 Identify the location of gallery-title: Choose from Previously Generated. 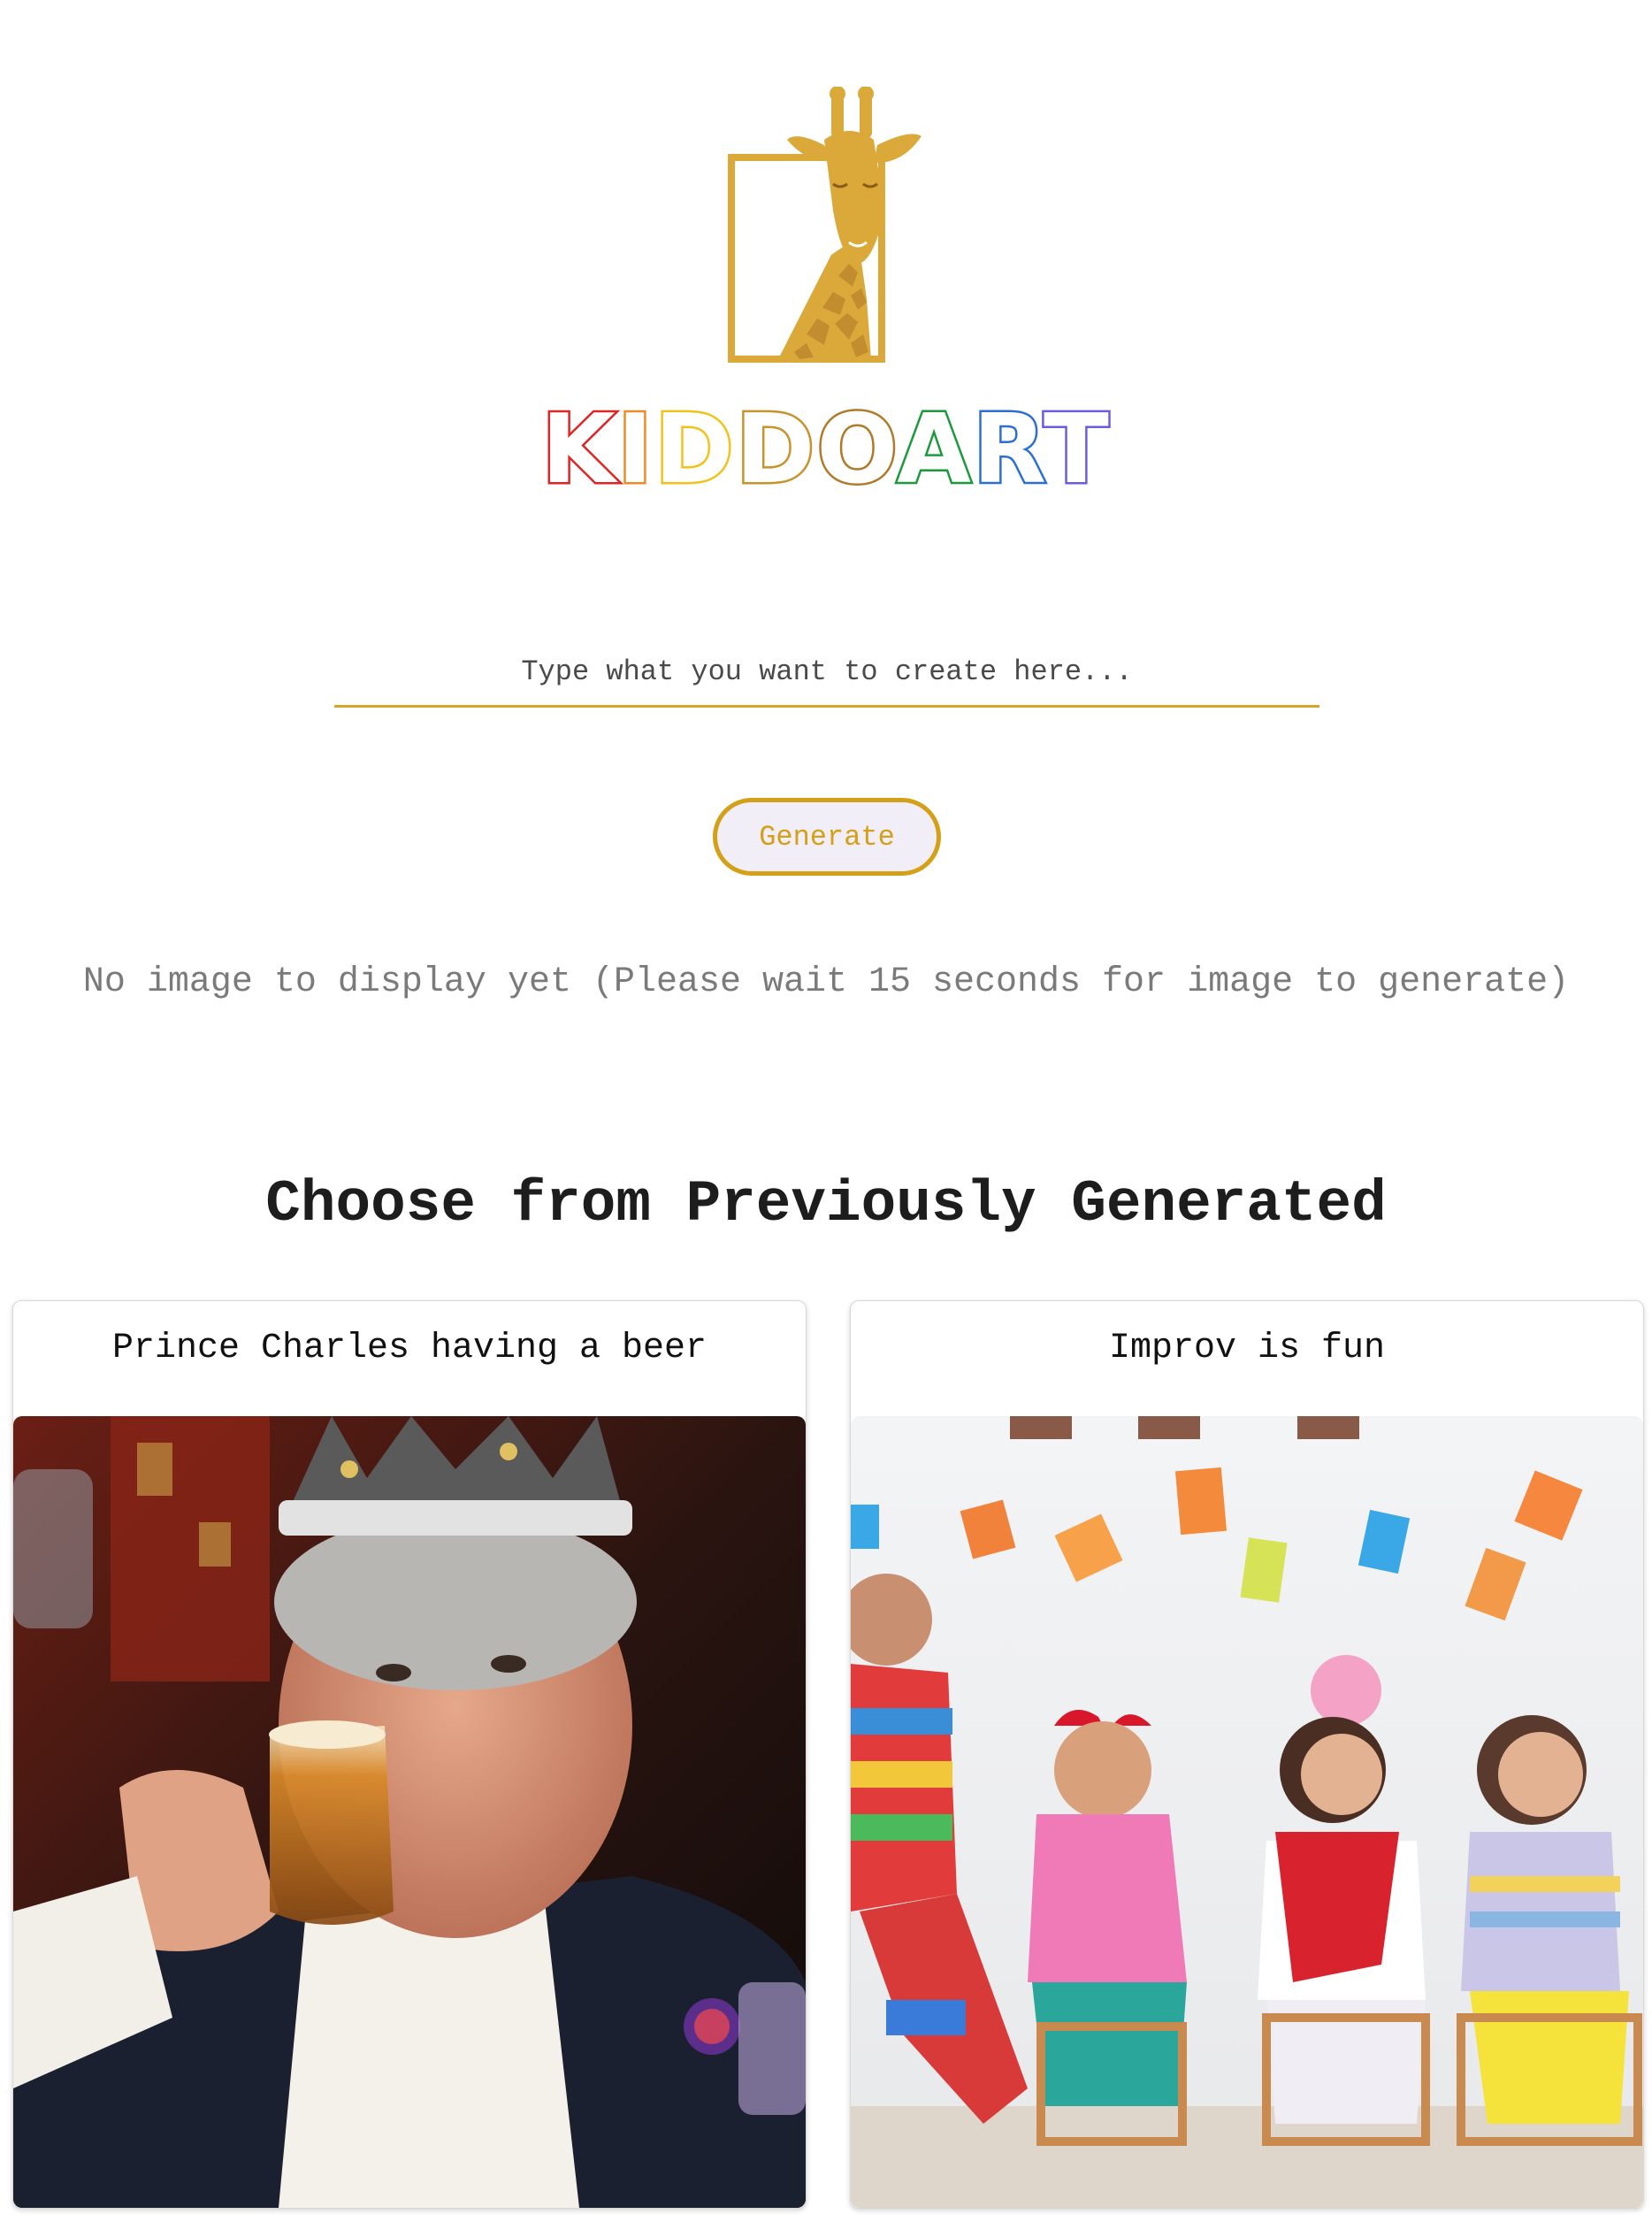
(826, 1204).